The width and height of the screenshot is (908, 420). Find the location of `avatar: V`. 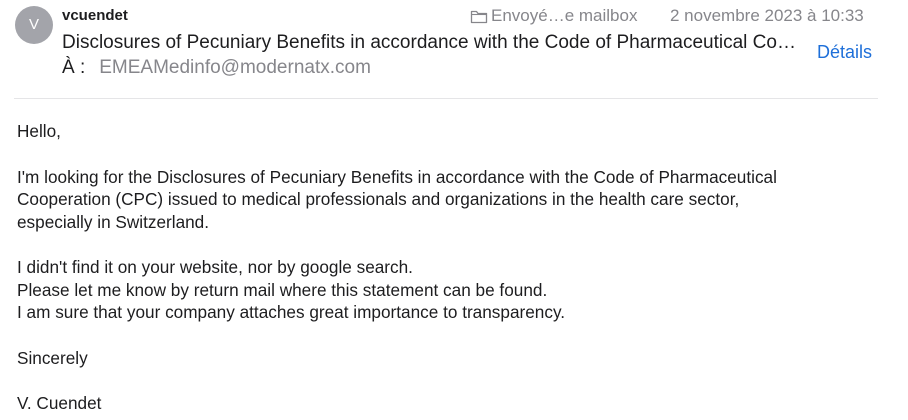

avatar: V is located at coordinates (34, 25).